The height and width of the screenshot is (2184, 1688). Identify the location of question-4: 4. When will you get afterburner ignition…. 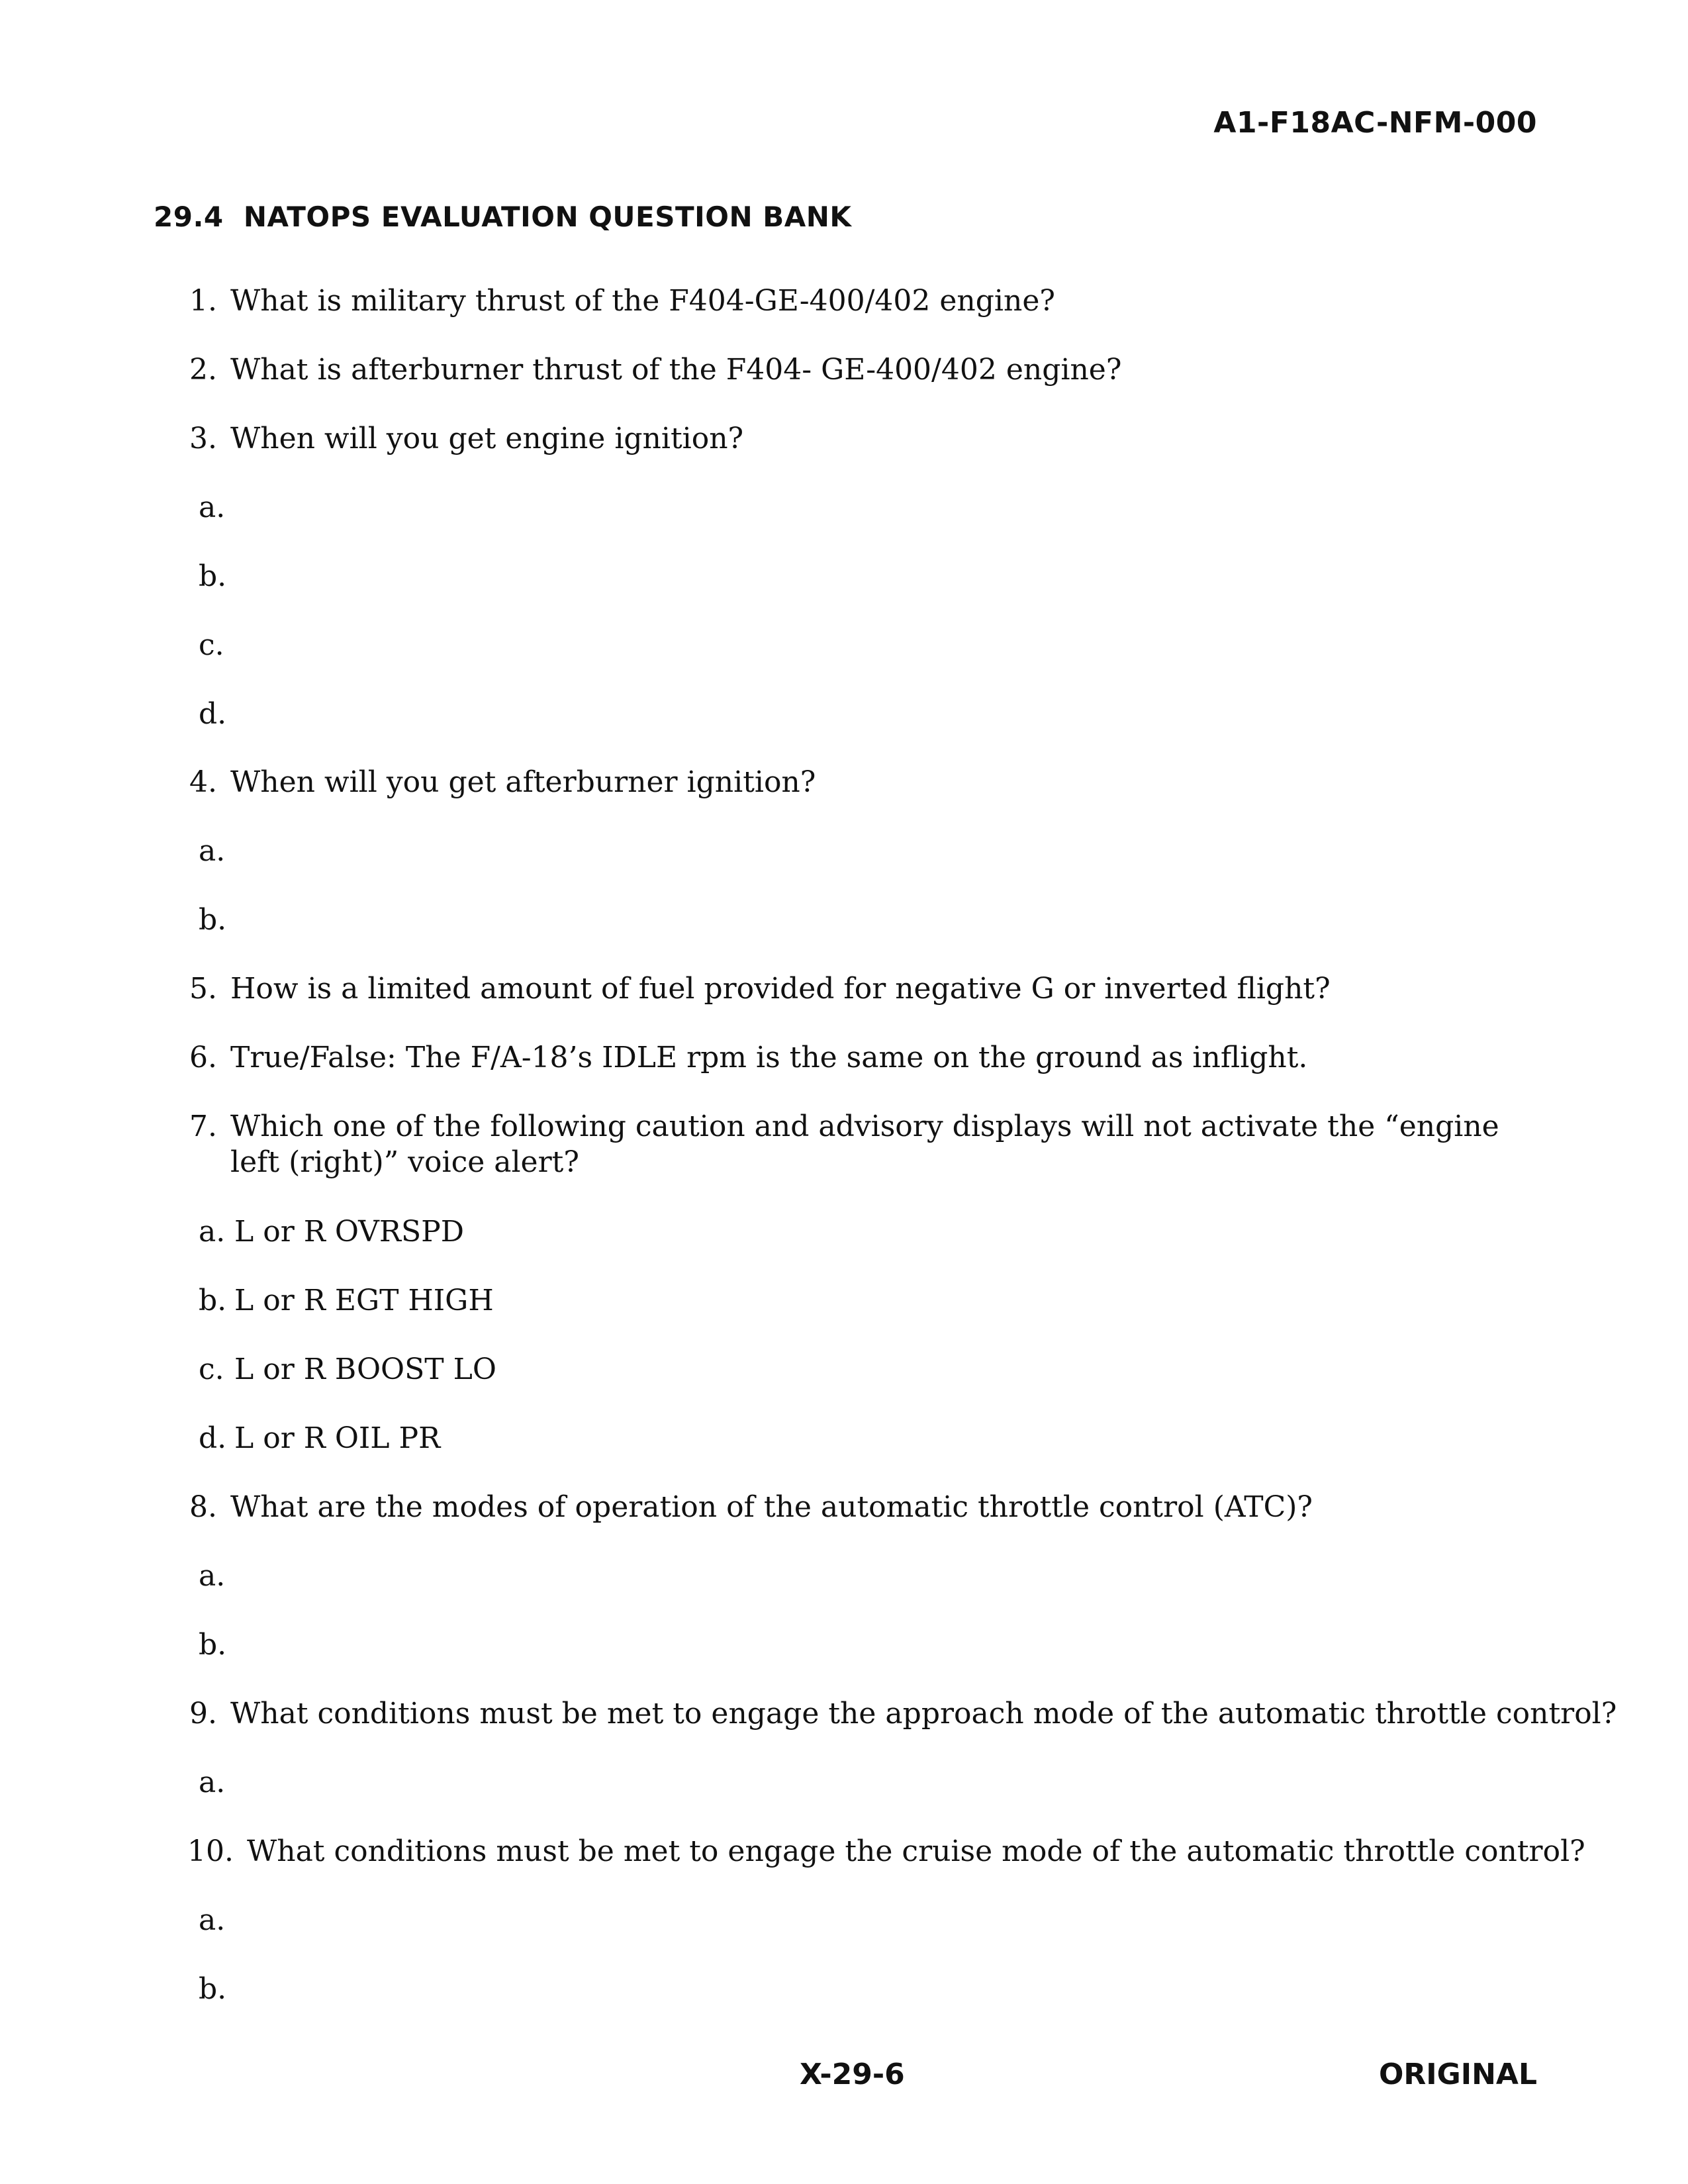
(496, 782).